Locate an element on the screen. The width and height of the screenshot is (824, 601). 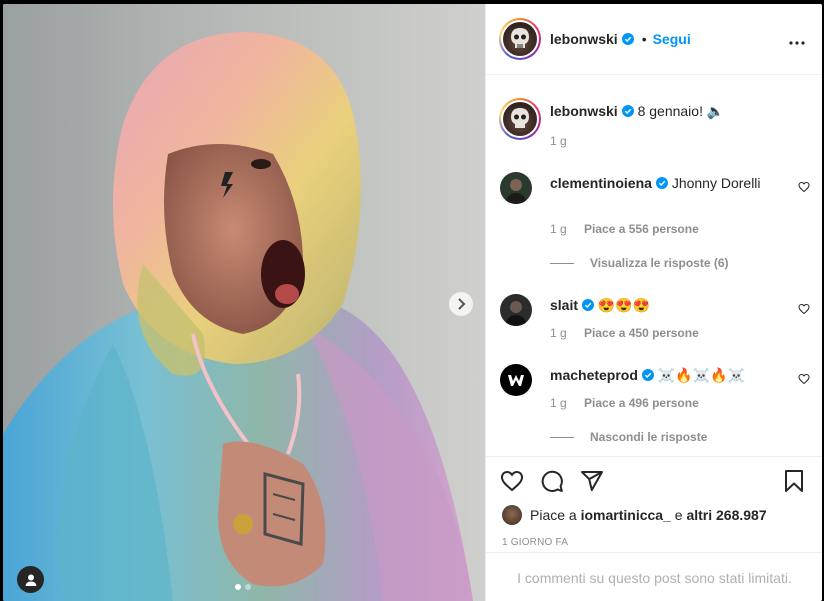
comment-text: 😍😍😍 is located at coordinates (624, 305).